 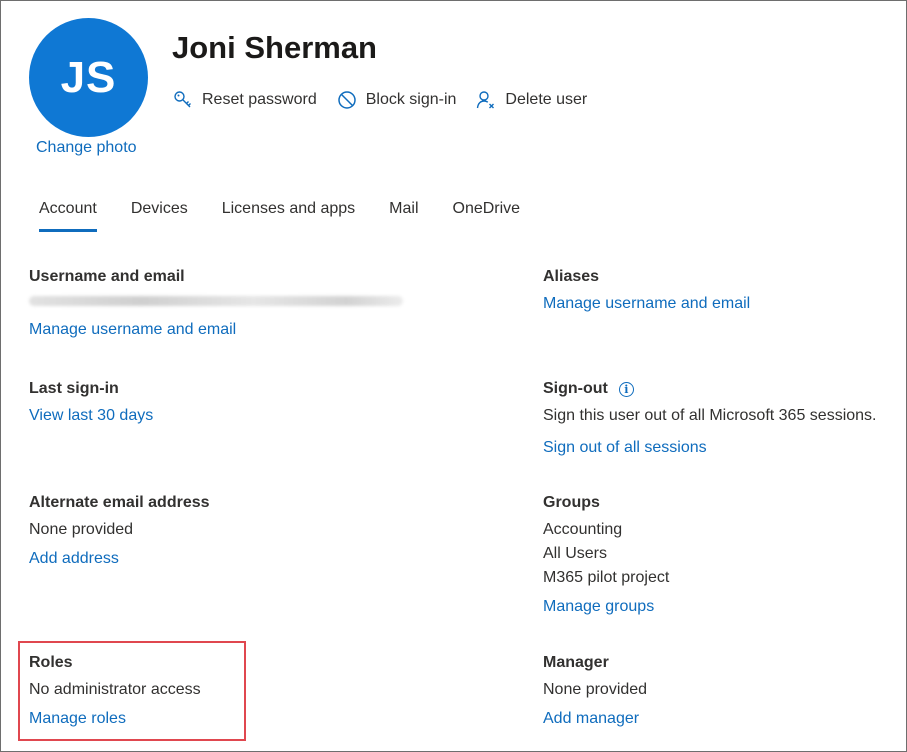 I want to click on manager-value: None provided, so click(x=595, y=689).